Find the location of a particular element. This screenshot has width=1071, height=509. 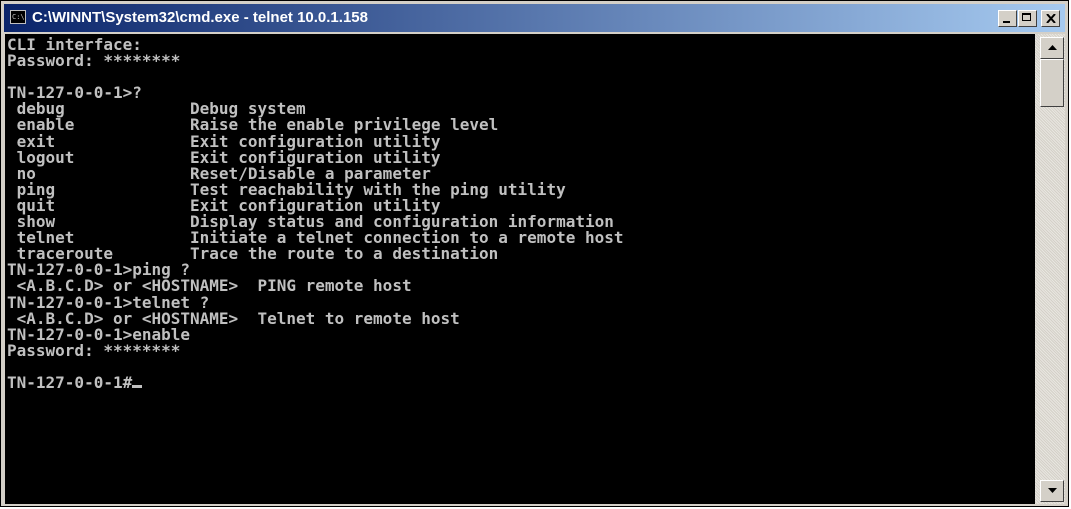

close-icon is located at coordinates (1051, 18).